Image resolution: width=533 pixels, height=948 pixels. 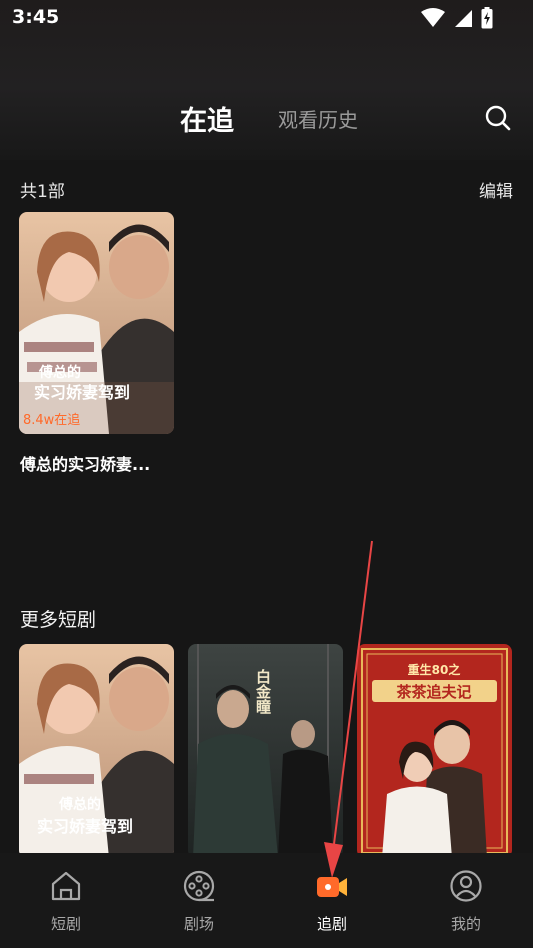 What do you see at coordinates (433, 17) in the screenshot?
I see `wifi-icon` at bounding box center [433, 17].